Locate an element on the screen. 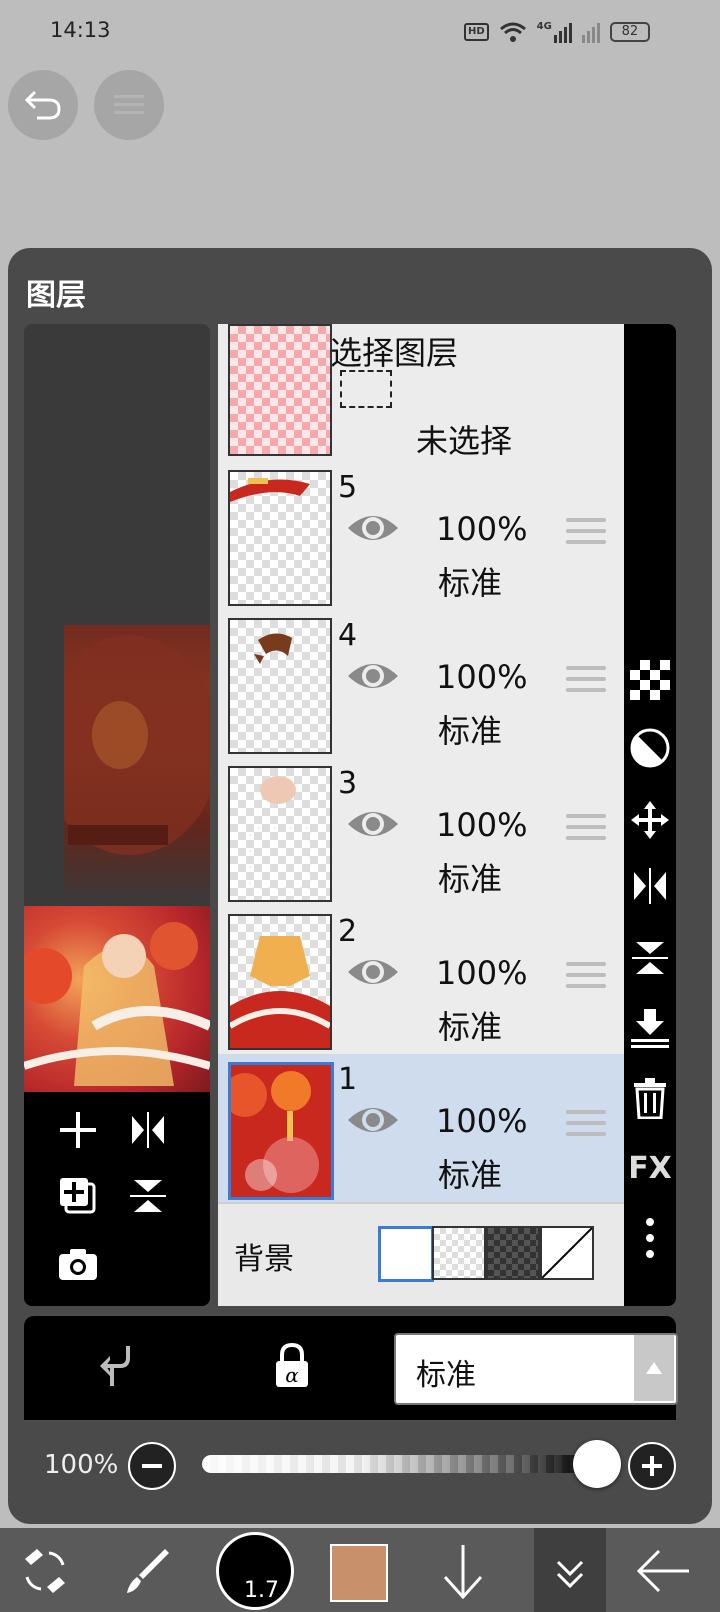 The width and height of the screenshot is (720, 1612). flip-vertical-layer-button is located at coordinates (650, 958).